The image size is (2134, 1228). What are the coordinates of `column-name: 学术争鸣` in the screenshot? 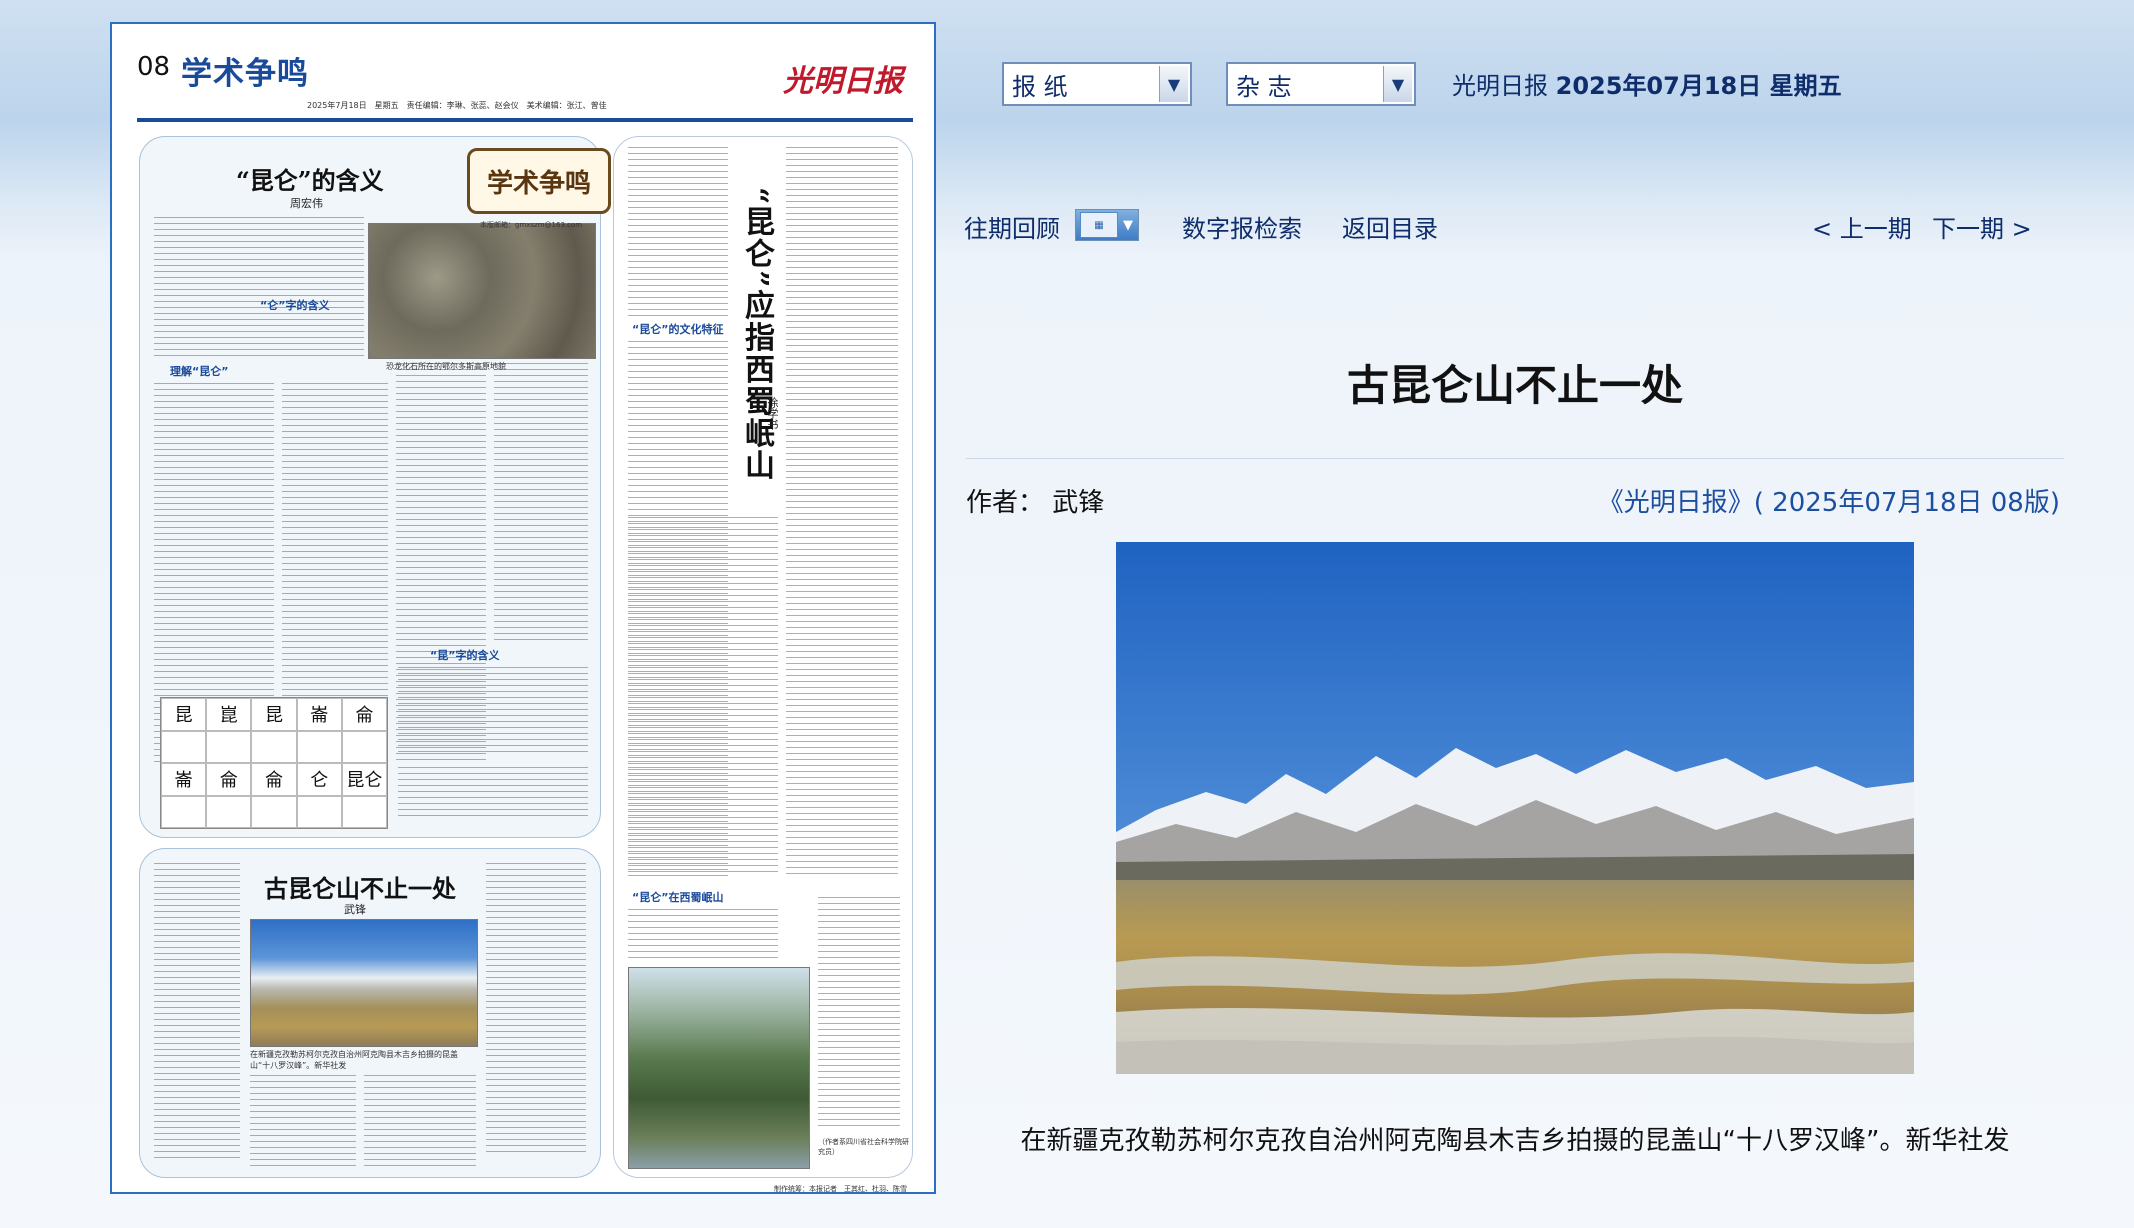 It's located at (245, 74).